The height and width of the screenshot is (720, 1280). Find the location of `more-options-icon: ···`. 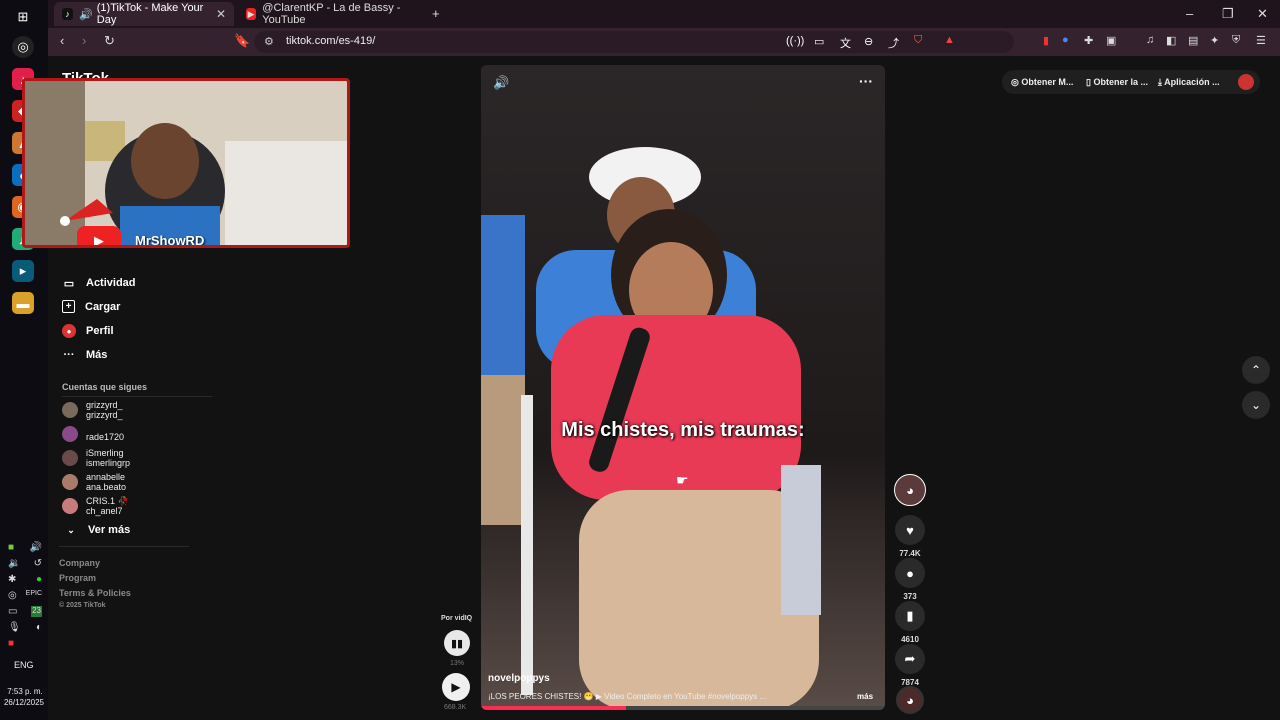

more-options-icon: ··· is located at coordinates (866, 81).